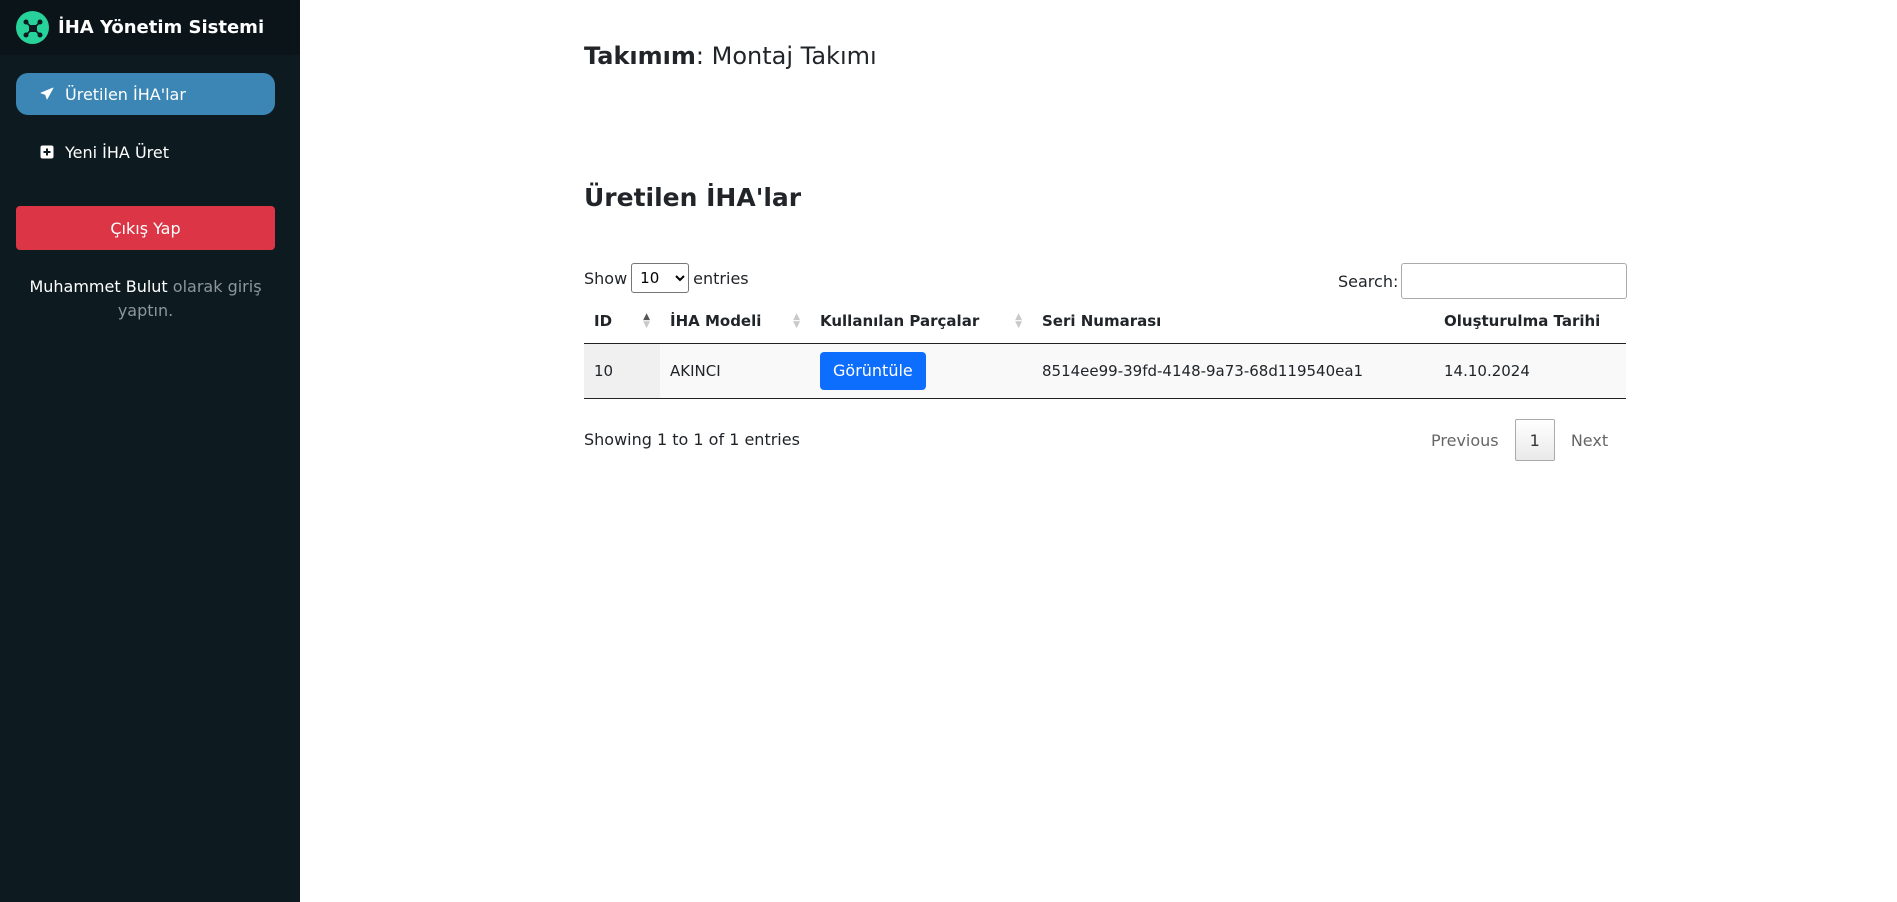 This screenshot has height=902, width=1897. What do you see at coordinates (145, 299) in the screenshot?
I see `user-info: Muhammet Bulut olarak giriş yaptın.` at bounding box center [145, 299].